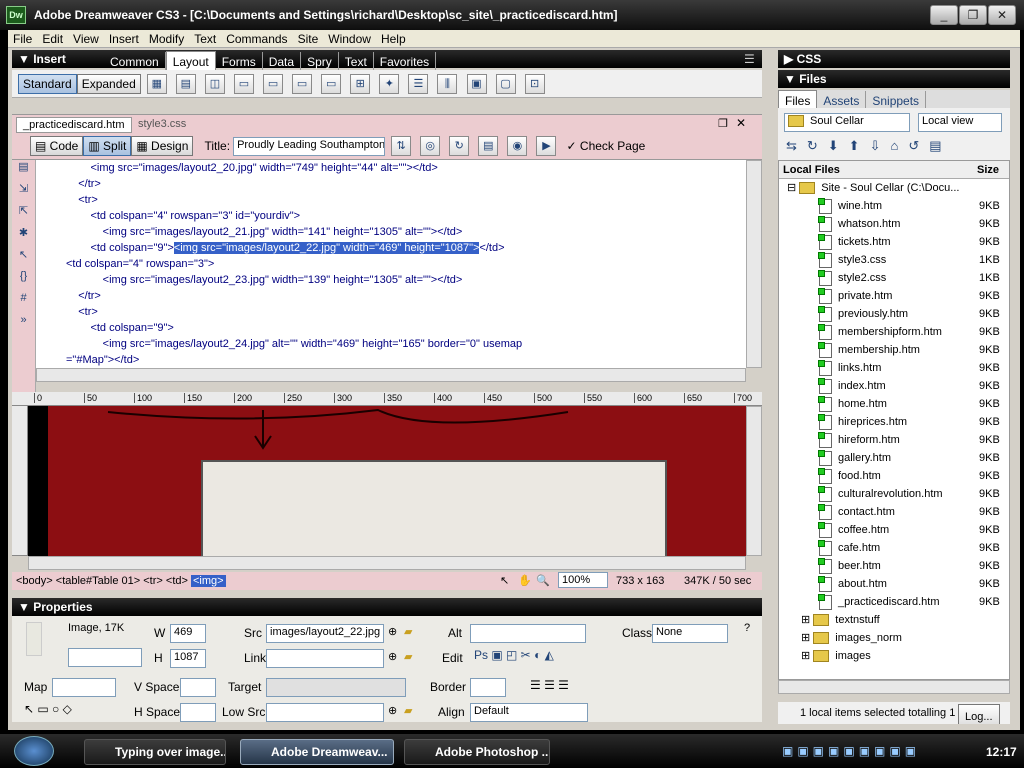 The height and width of the screenshot is (768, 1024). Describe the element at coordinates (749, 59) in the screenshot. I see `panel-options-icon: ☰` at that location.